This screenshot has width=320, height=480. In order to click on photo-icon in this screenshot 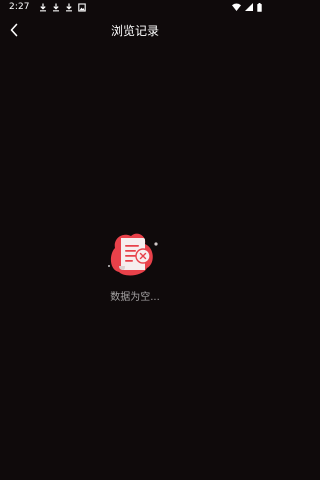, I will do `click(81, 7)`.